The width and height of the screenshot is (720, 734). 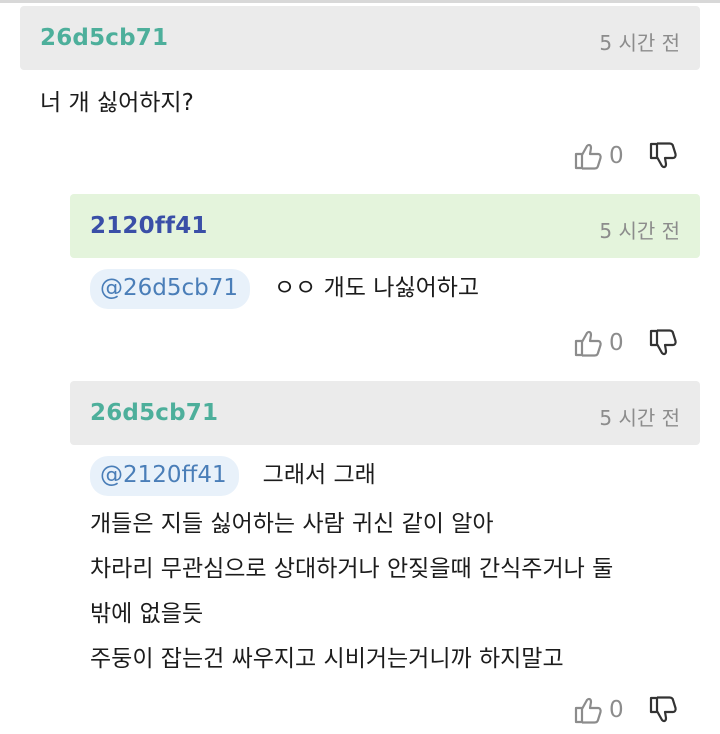 What do you see at coordinates (327, 659) in the screenshot?
I see `comment-text: 주둥이 잡는건 싸우지고 시비거는거니까 하지말고` at bounding box center [327, 659].